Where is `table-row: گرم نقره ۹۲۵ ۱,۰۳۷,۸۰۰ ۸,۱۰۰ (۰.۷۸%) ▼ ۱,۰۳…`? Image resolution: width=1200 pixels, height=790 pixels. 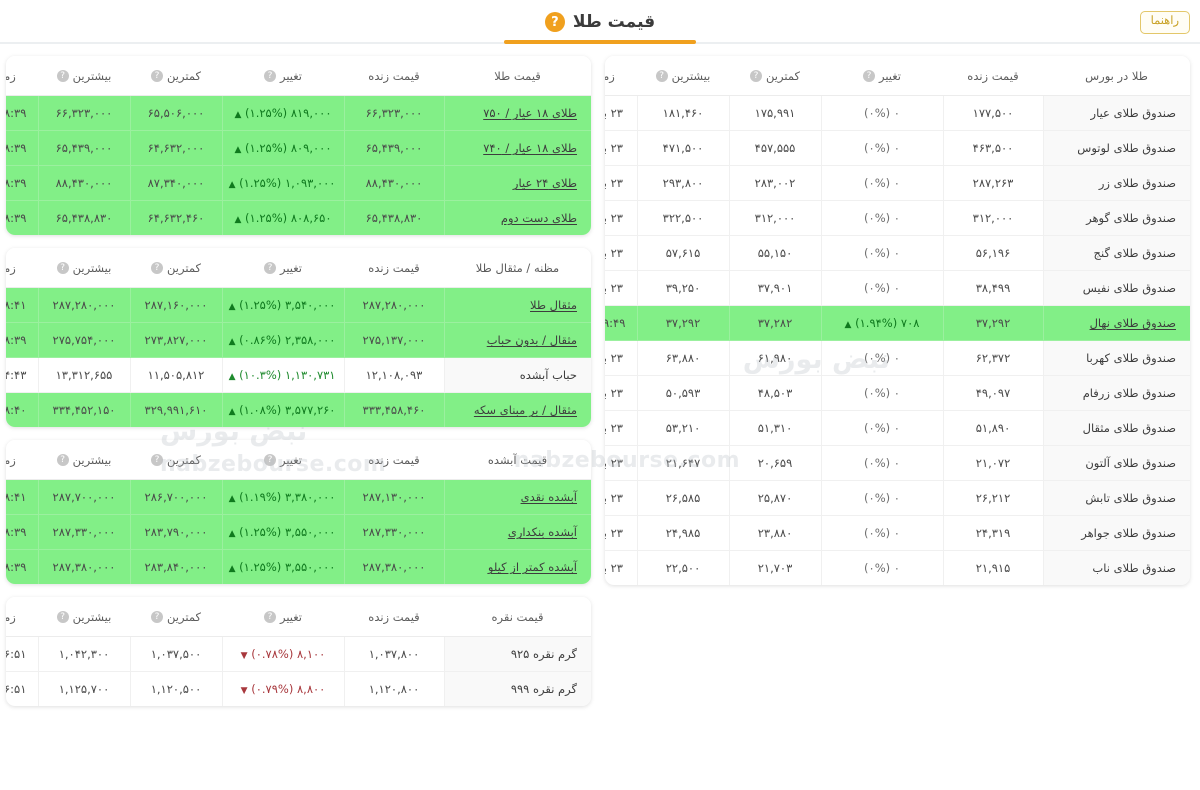 table-row: گرم نقره ۹۲۵ ۱,۰۳۷,۸۰۰ ۸,۱۰۰ (۰.۷۸%) ▼ ۱,۰۳… is located at coordinates (298, 654).